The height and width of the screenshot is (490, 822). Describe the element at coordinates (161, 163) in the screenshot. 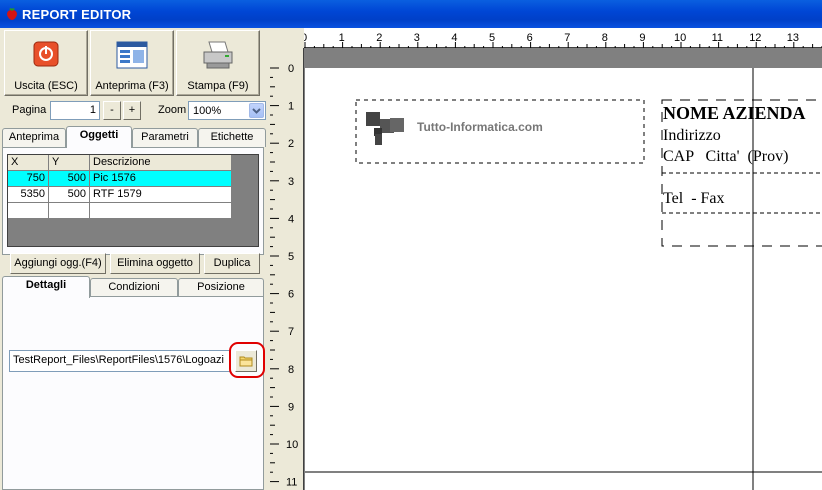

I see `column-header-descrizione: Descrizione` at that location.